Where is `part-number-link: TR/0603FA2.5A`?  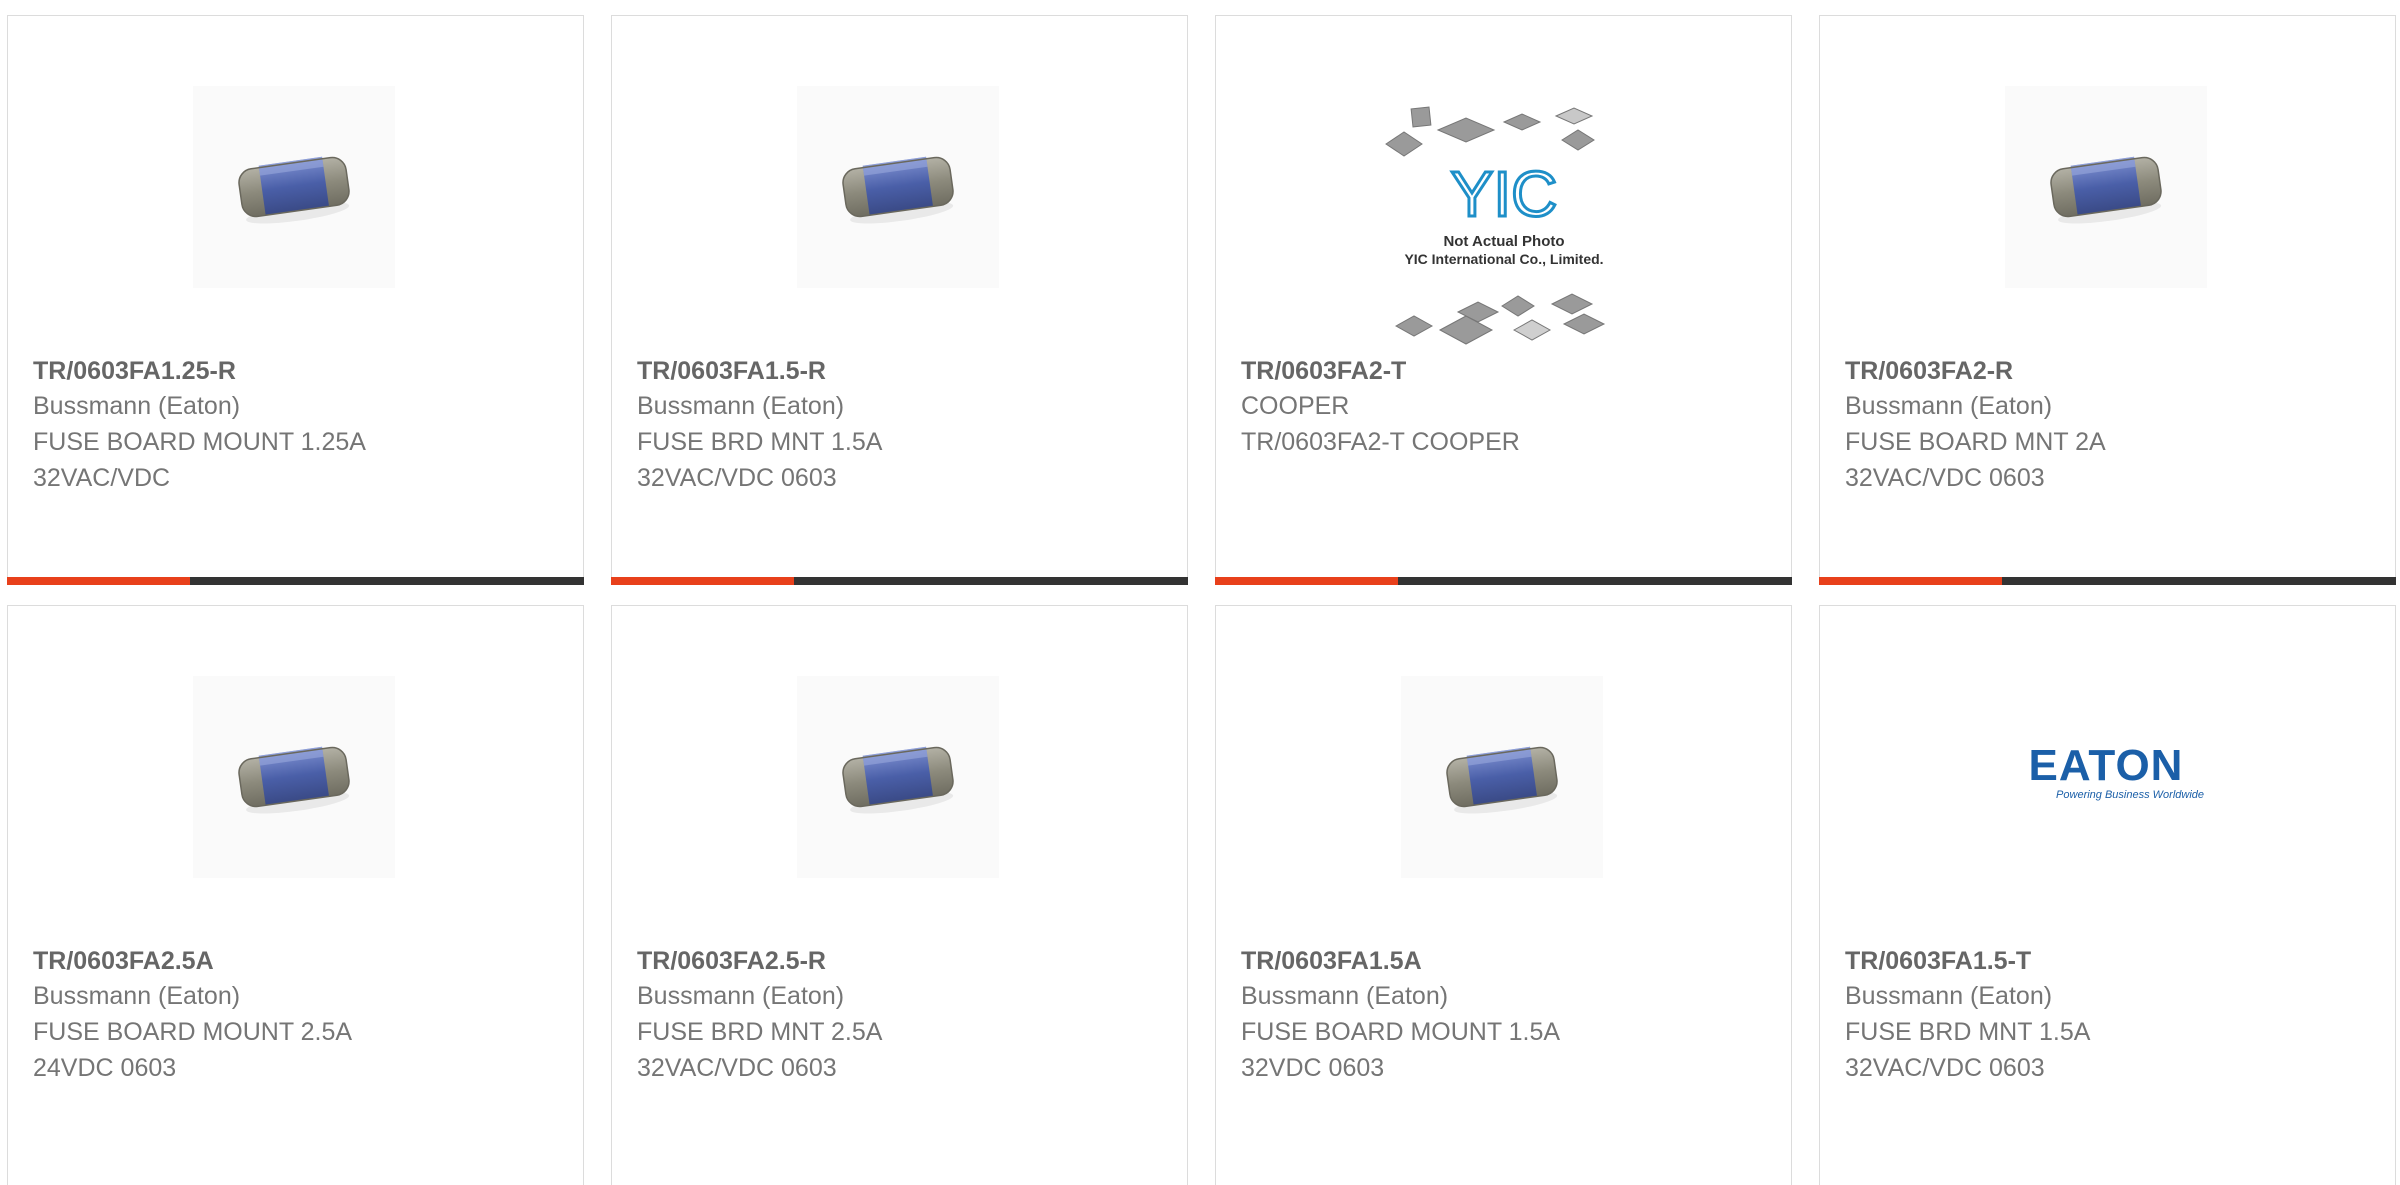 part-number-link: TR/0603FA2.5A is located at coordinates (298, 961).